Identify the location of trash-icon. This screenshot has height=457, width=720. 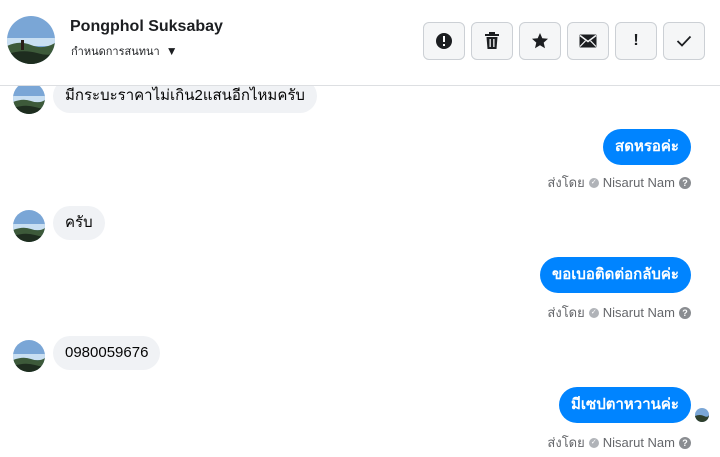
(492, 40).